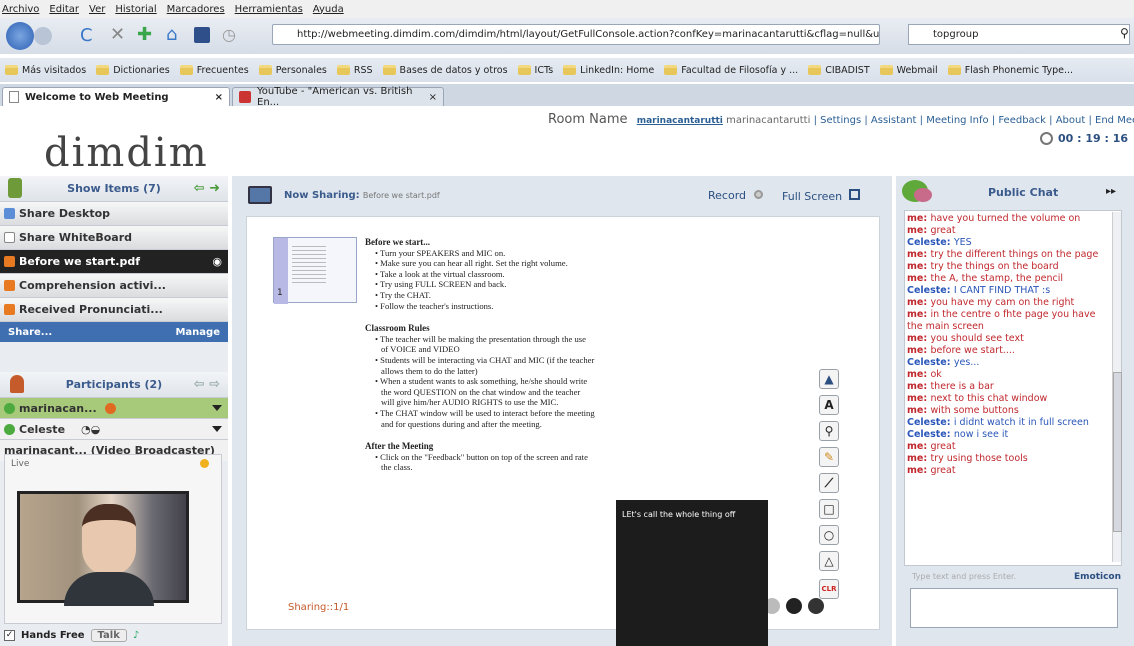 Image resolution: width=1134 pixels, height=646 pixels. Describe the element at coordinates (957, 120) in the screenshot. I see `header-link-2: Meeting Info` at that location.